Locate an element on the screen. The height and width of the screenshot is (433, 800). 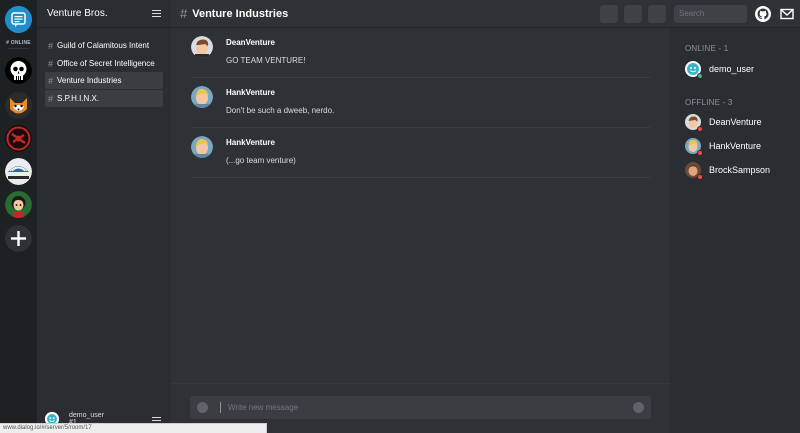
server-header: Venture Bros. is located at coordinates (104, 14).